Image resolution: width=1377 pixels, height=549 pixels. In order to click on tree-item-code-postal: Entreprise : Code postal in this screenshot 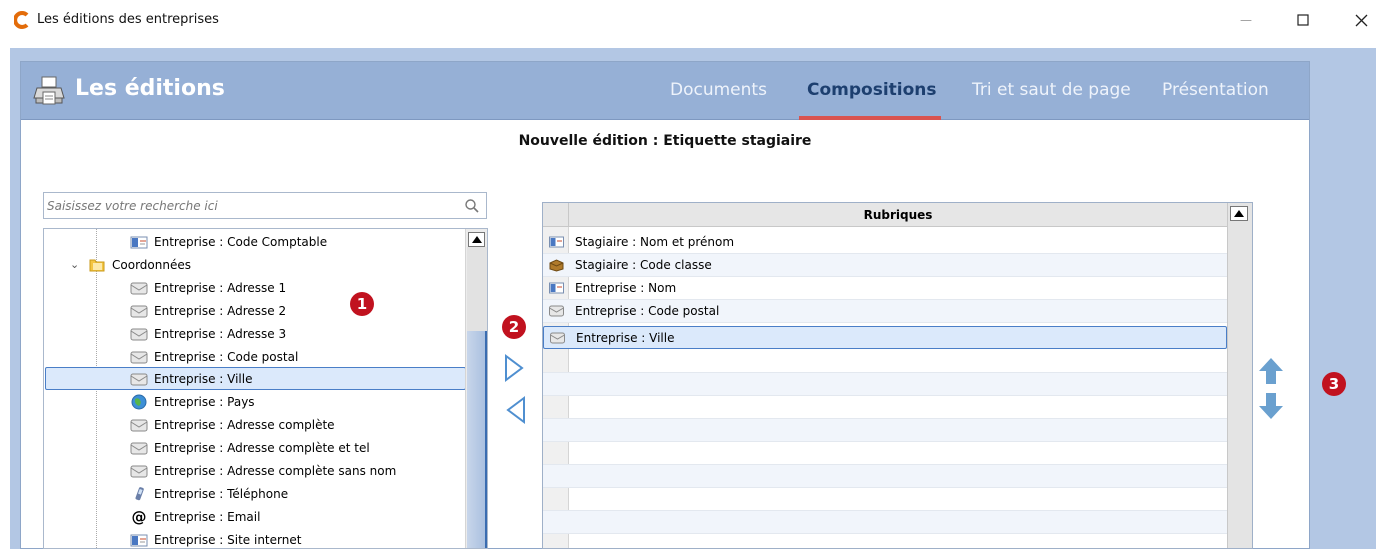, I will do `click(214, 356)`.